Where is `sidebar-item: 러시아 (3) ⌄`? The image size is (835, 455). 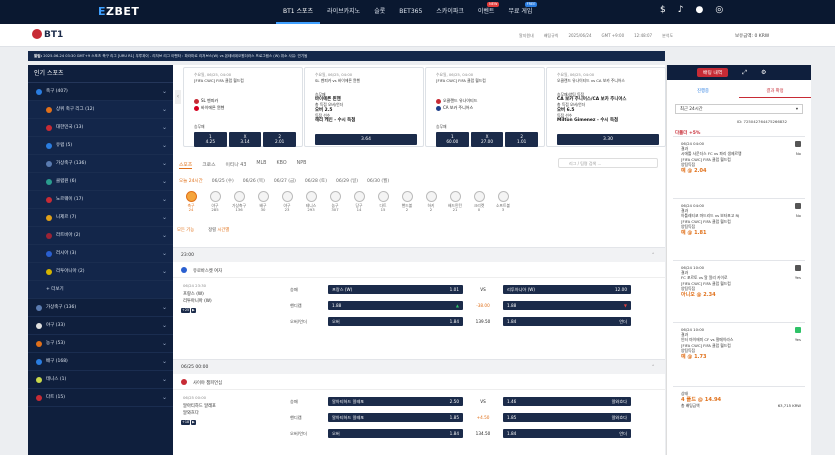
sidebar-item: 러시아 (3) ⌄ is located at coordinates (100, 254).